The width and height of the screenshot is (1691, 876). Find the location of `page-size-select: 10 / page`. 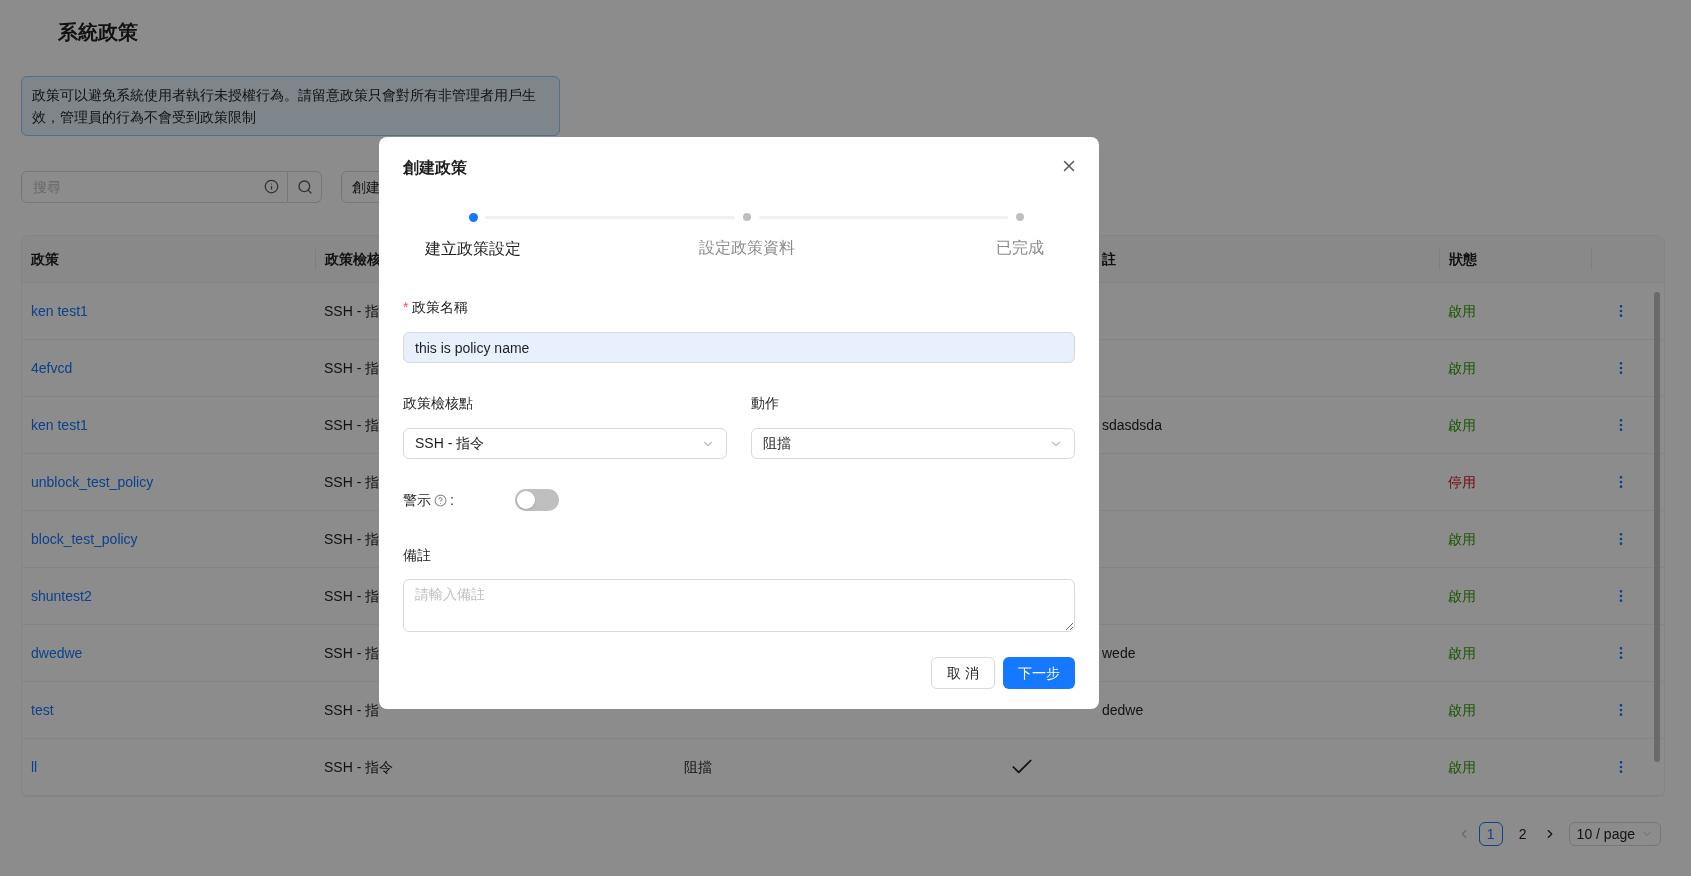

page-size-select: 10 / page is located at coordinates (1614, 834).